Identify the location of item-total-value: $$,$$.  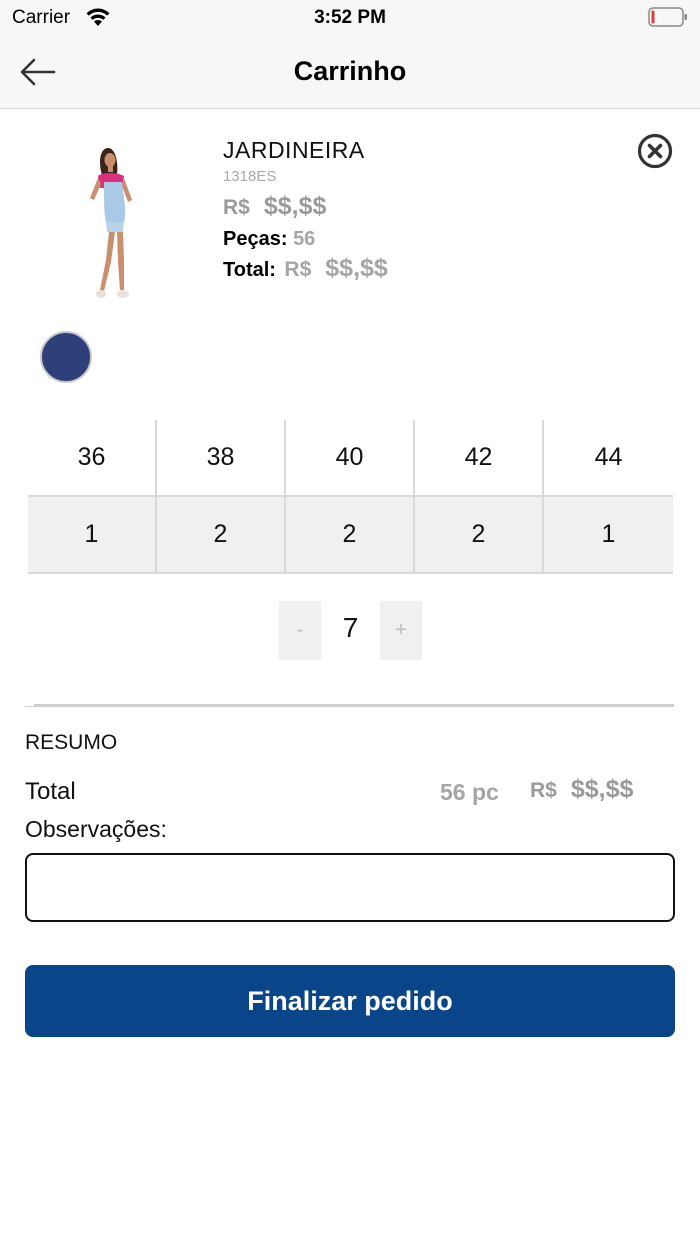
(356, 268).